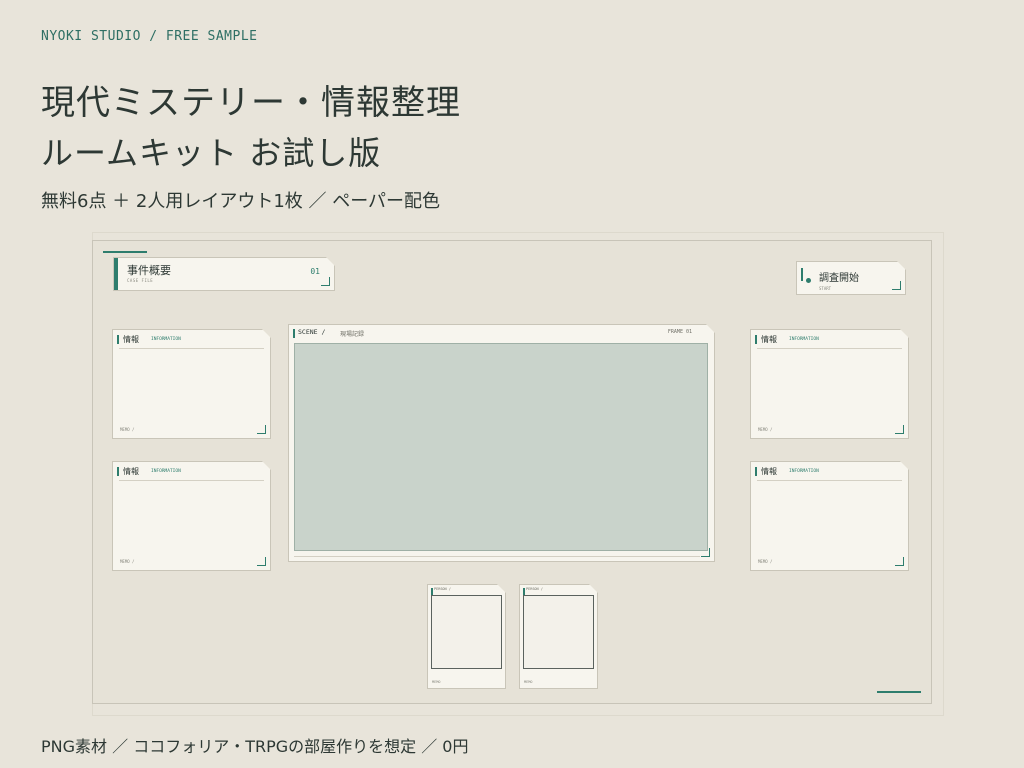  I want to click on case-number: 01, so click(315, 271).